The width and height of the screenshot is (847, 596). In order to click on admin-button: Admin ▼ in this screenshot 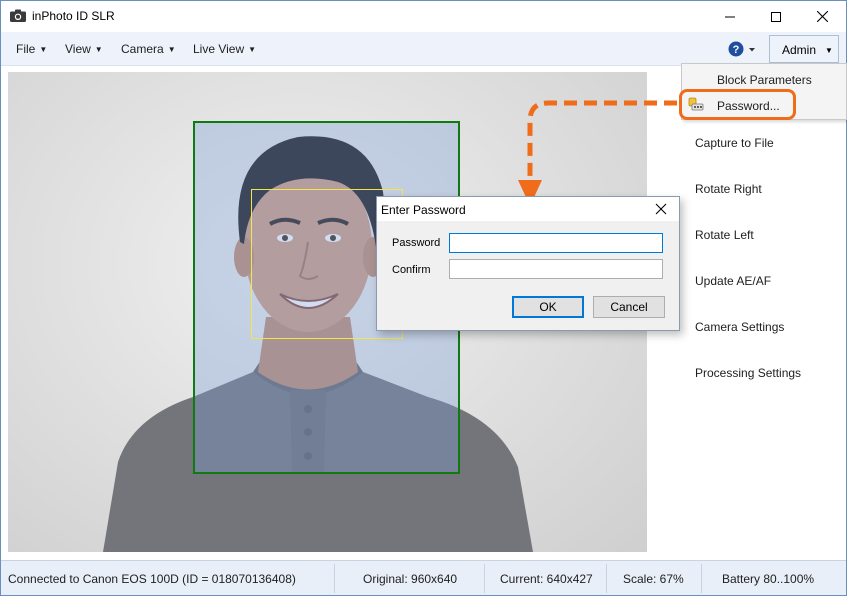, I will do `click(804, 49)`.